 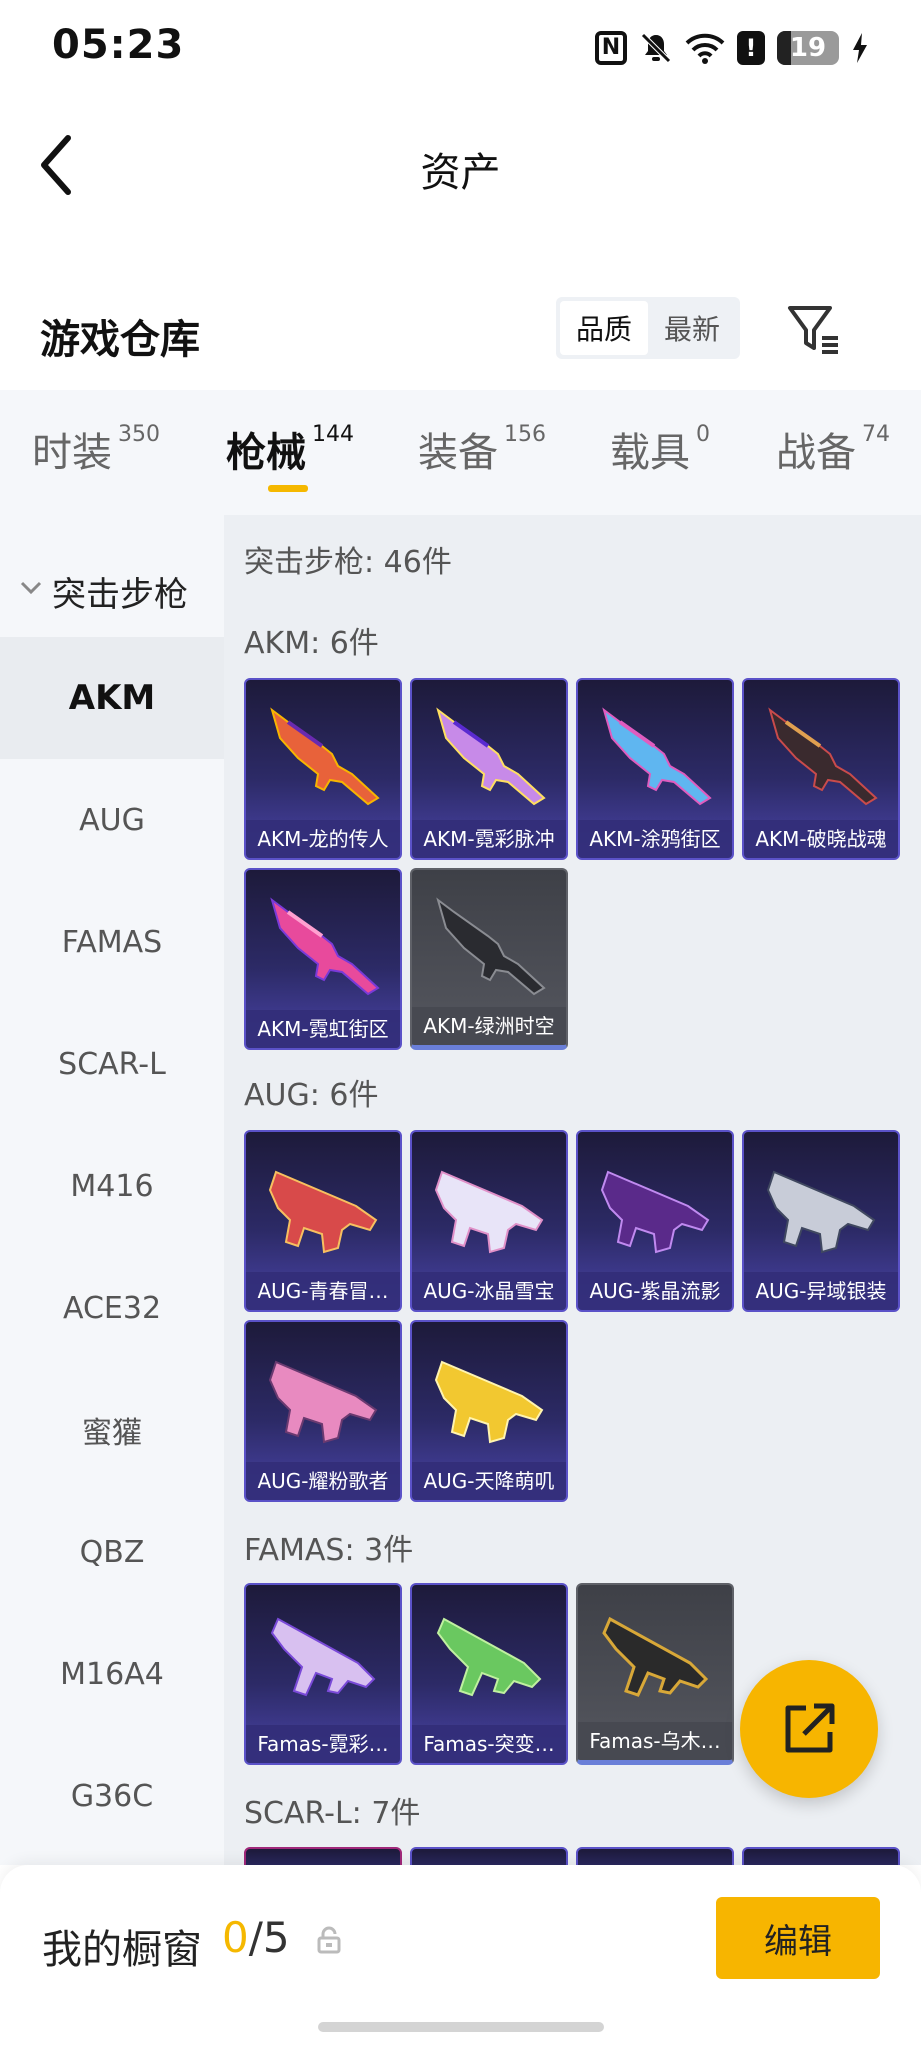 I want to click on weapon-card: AUG-冰晶雪宝, so click(x=489, y=1221).